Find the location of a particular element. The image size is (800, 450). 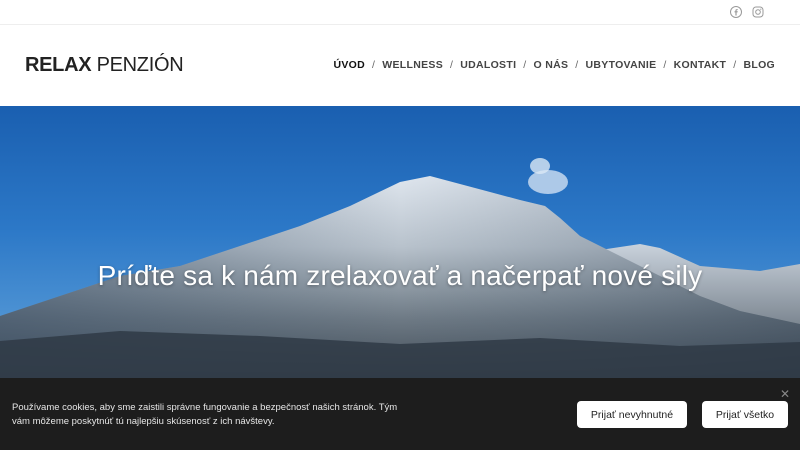

instagram-icon is located at coordinates (758, 12).